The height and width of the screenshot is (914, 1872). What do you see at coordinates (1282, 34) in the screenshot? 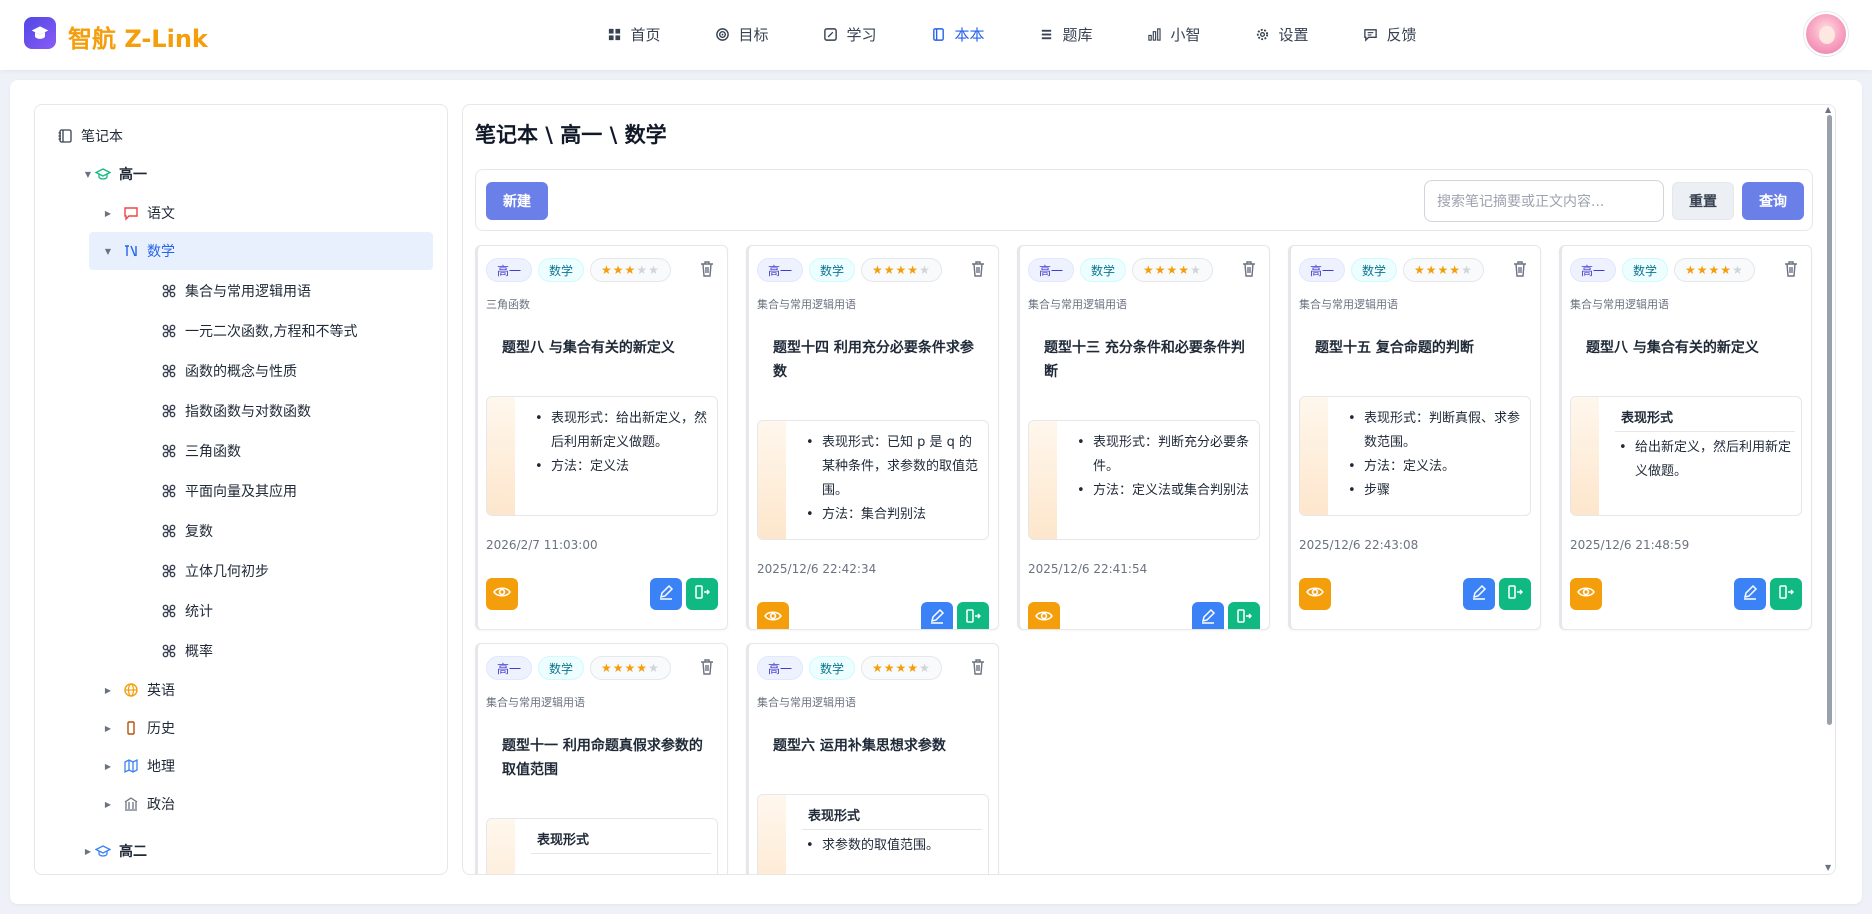
I see `nav-settings: 设置` at bounding box center [1282, 34].